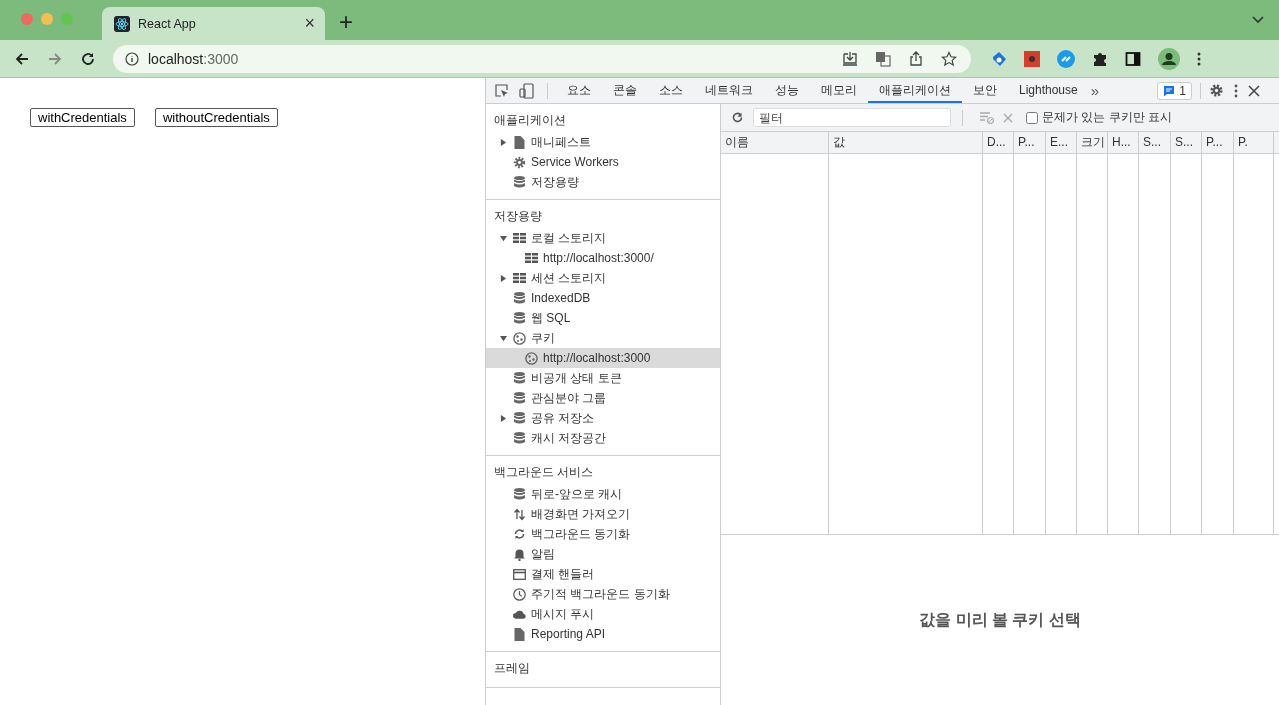 Image resolution: width=1279 pixels, height=705 pixels. Describe the element at coordinates (852, 117) in the screenshot. I see `filter-field: 필터` at that location.